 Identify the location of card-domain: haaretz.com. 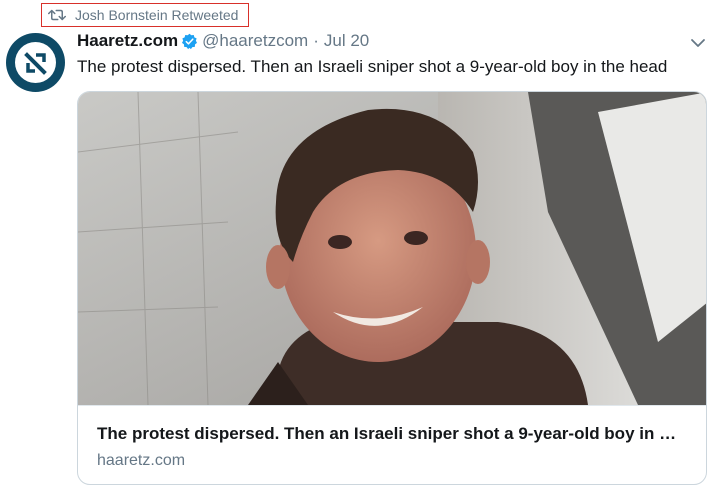
(141, 460).